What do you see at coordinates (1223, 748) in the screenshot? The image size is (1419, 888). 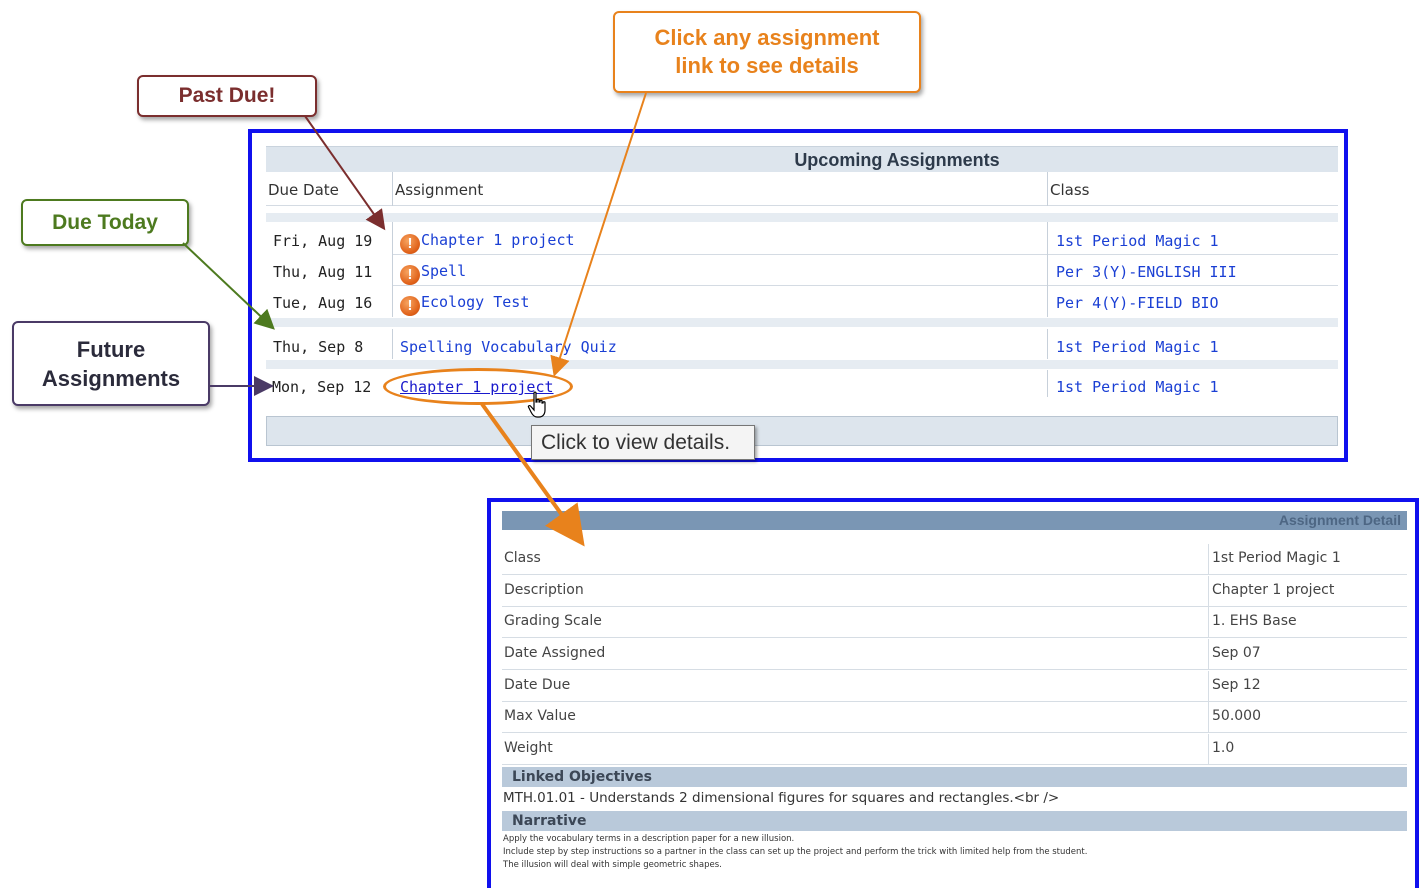 I see `detail-value: 1.0` at bounding box center [1223, 748].